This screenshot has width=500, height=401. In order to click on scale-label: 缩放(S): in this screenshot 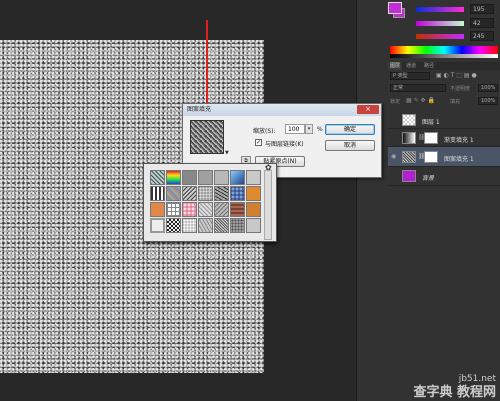, I will do `click(264, 131)`.